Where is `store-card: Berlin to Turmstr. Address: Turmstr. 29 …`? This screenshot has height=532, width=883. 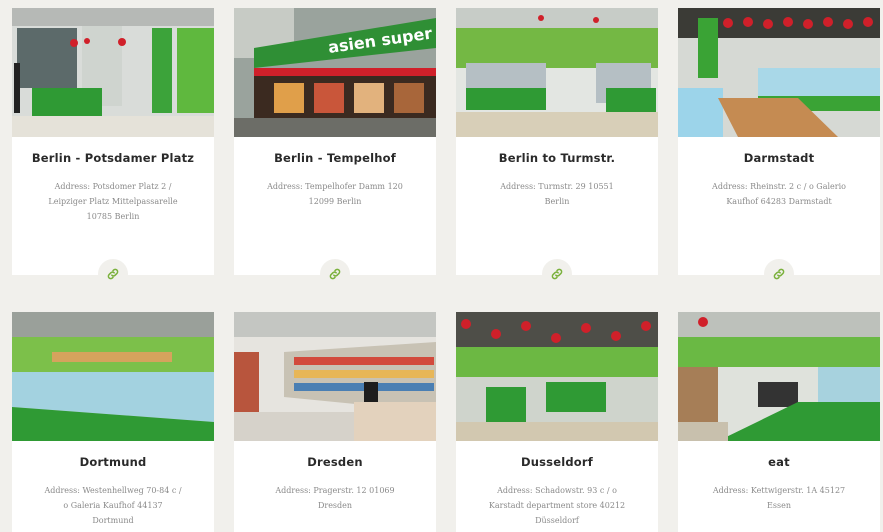 store-card: Berlin to Turmstr. Address: Turmstr. 29 … is located at coordinates (557, 148).